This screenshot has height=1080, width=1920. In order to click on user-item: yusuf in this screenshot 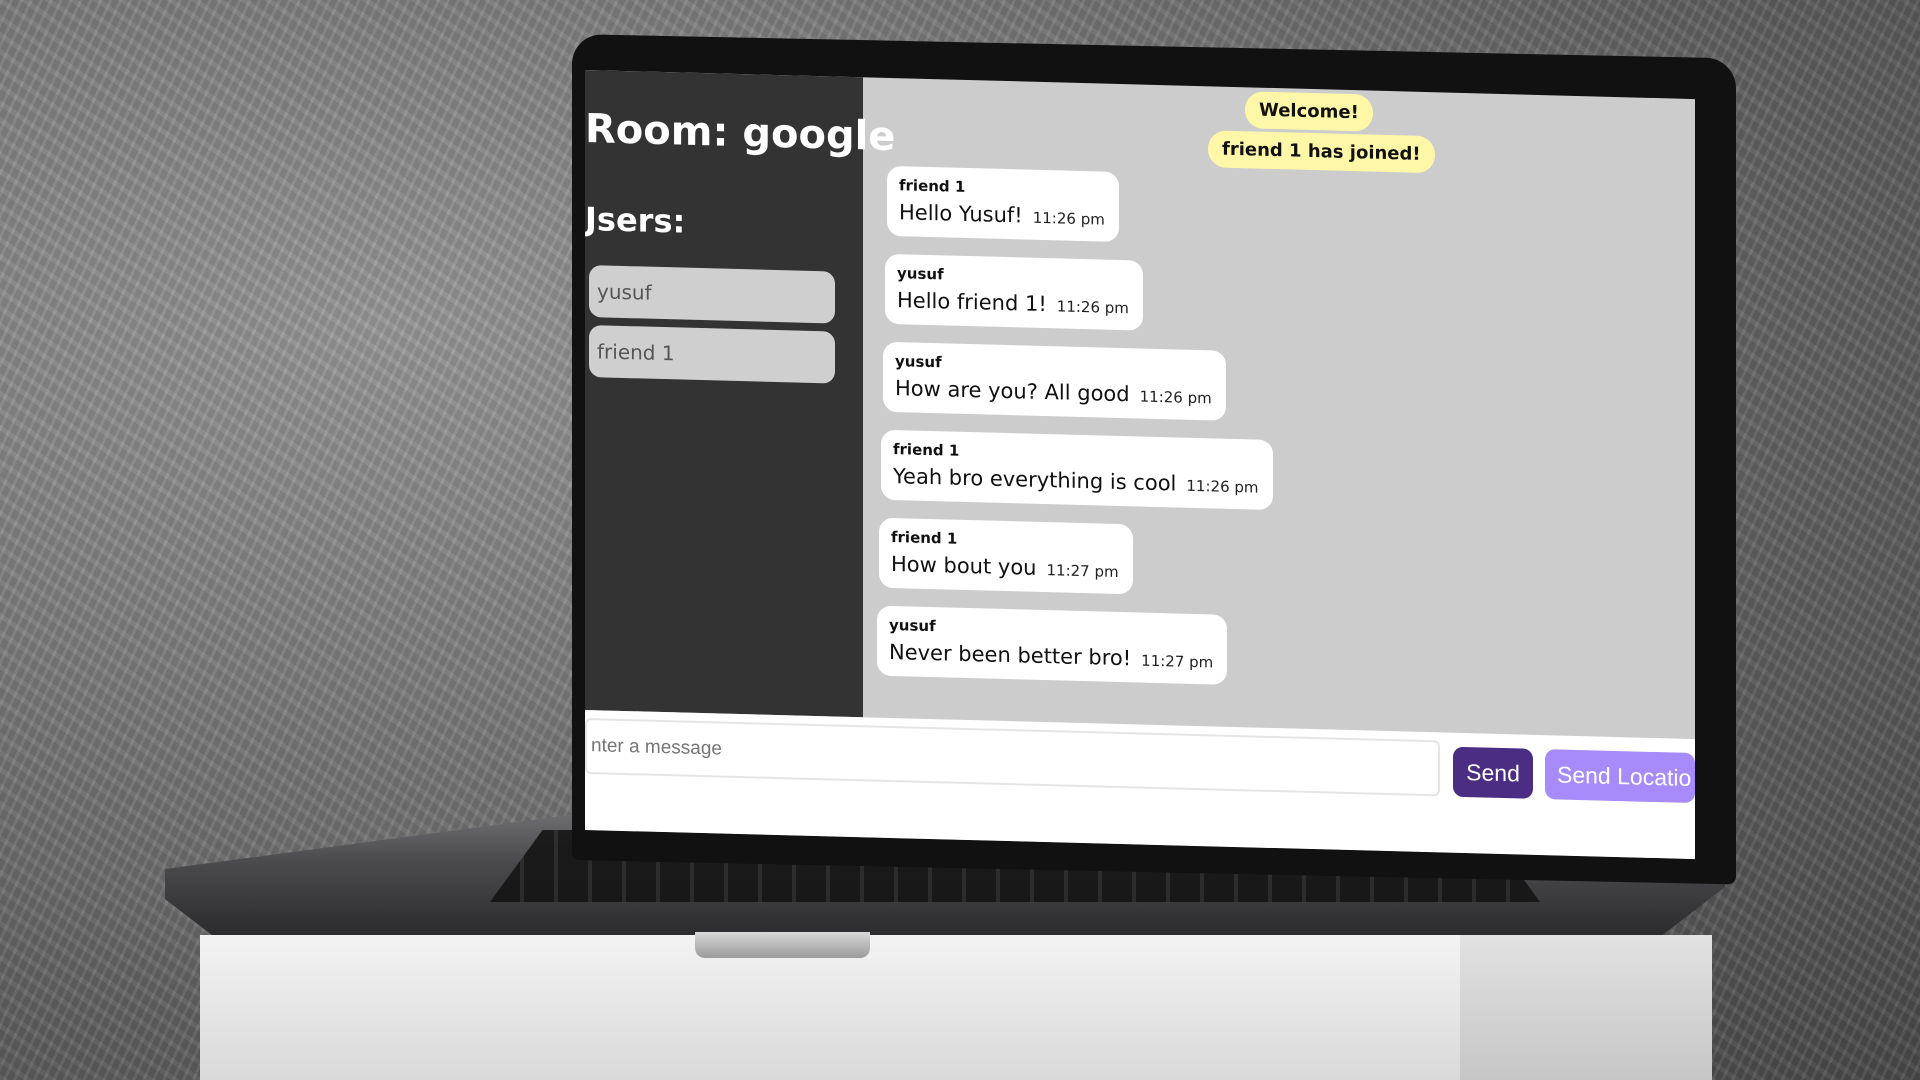, I will do `click(712, 294)`.